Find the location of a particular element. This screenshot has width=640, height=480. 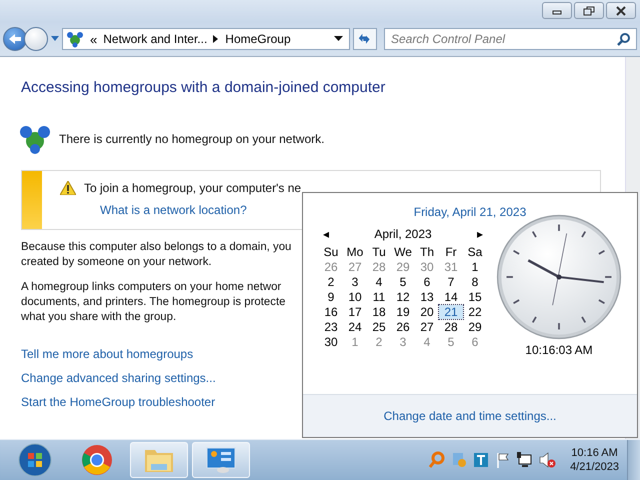

network-location-link: What is a network location? is located at coordinates (201, 210).